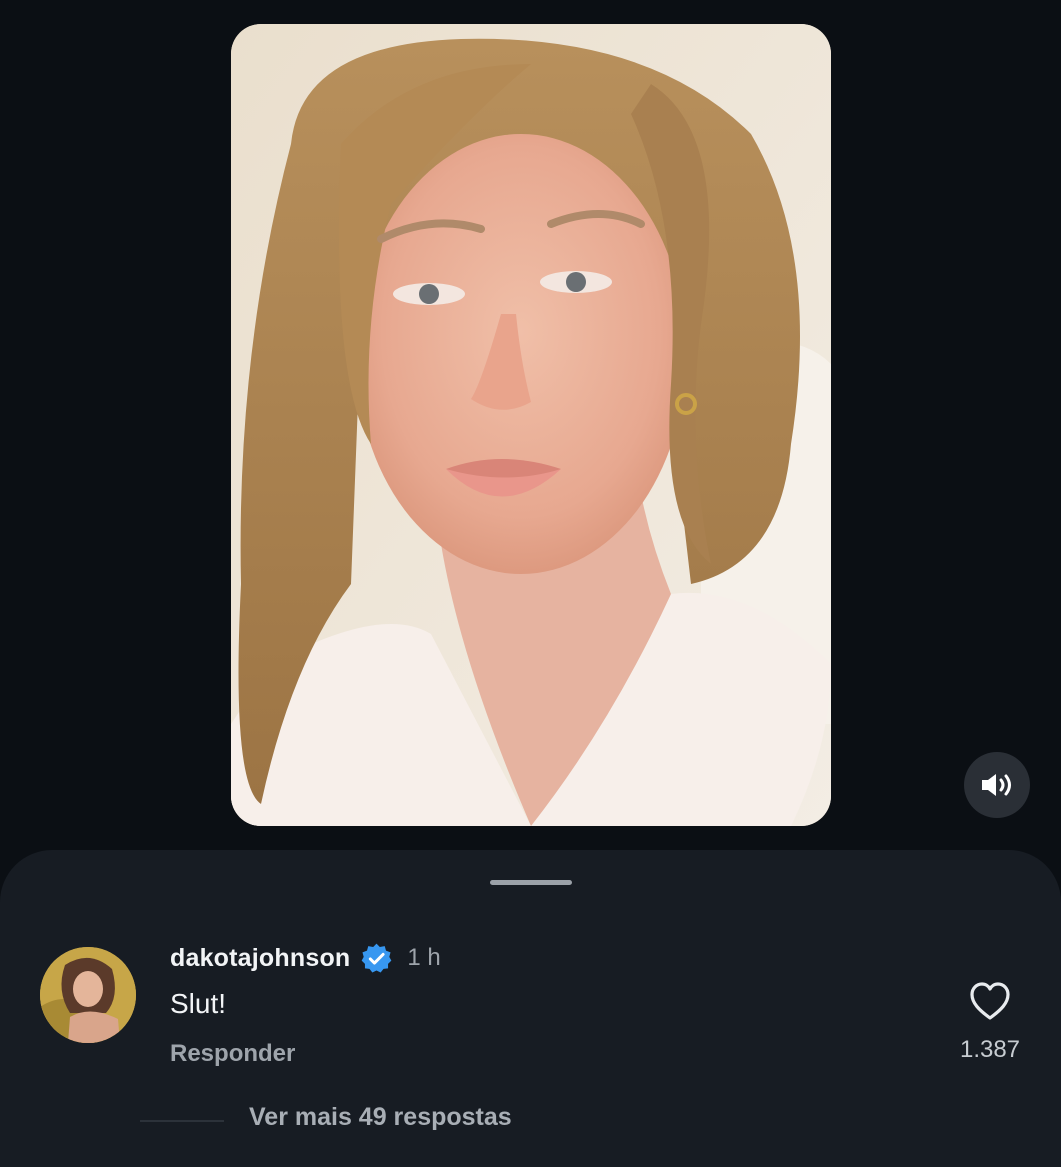  What do you see at coordinates (260, 958) in the screenshot?
I see `comment-username: dakotajohnson` at bounding box center [260, 958].